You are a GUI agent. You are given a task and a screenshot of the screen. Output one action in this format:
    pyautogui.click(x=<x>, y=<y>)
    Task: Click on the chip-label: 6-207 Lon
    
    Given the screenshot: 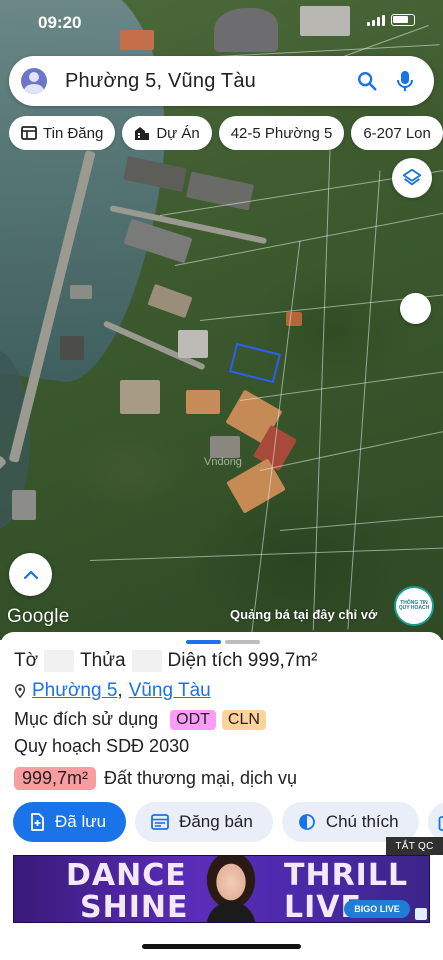 What is the action you would take?
    pyautogui.click(x=397, y=133)
    